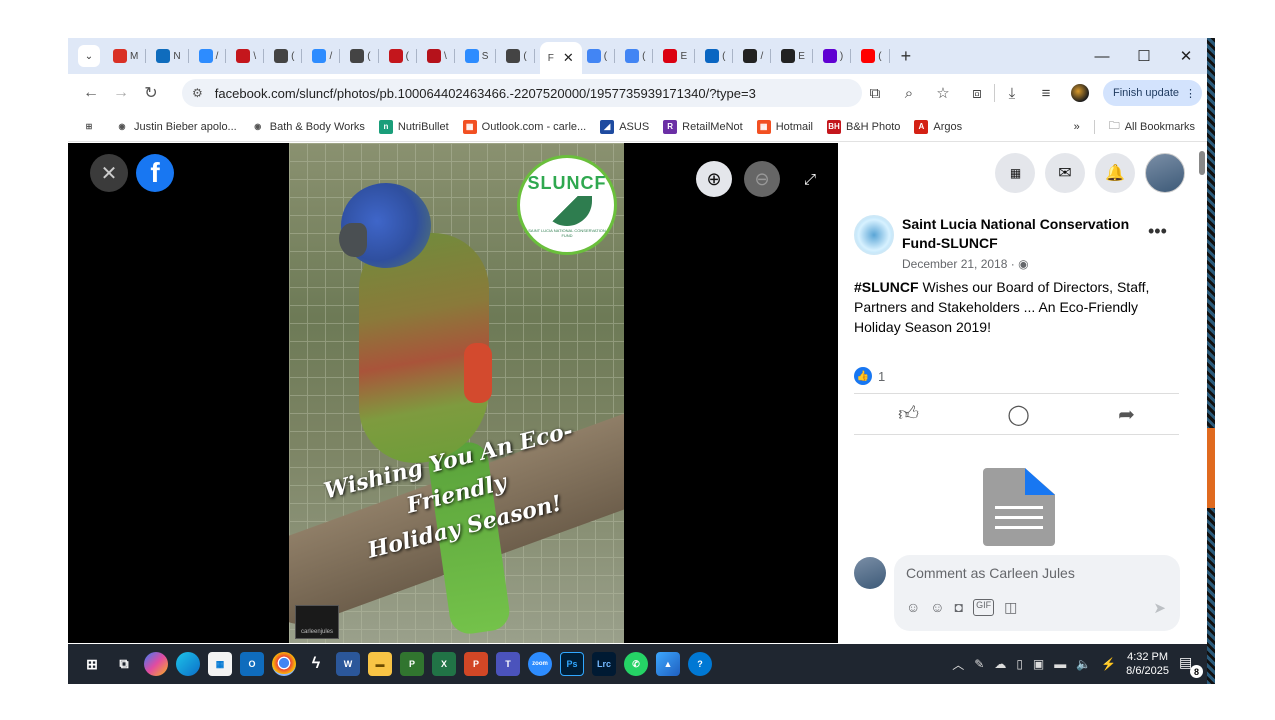  I want to click on tray-overflow-icon: ︿, so click(958, 664).